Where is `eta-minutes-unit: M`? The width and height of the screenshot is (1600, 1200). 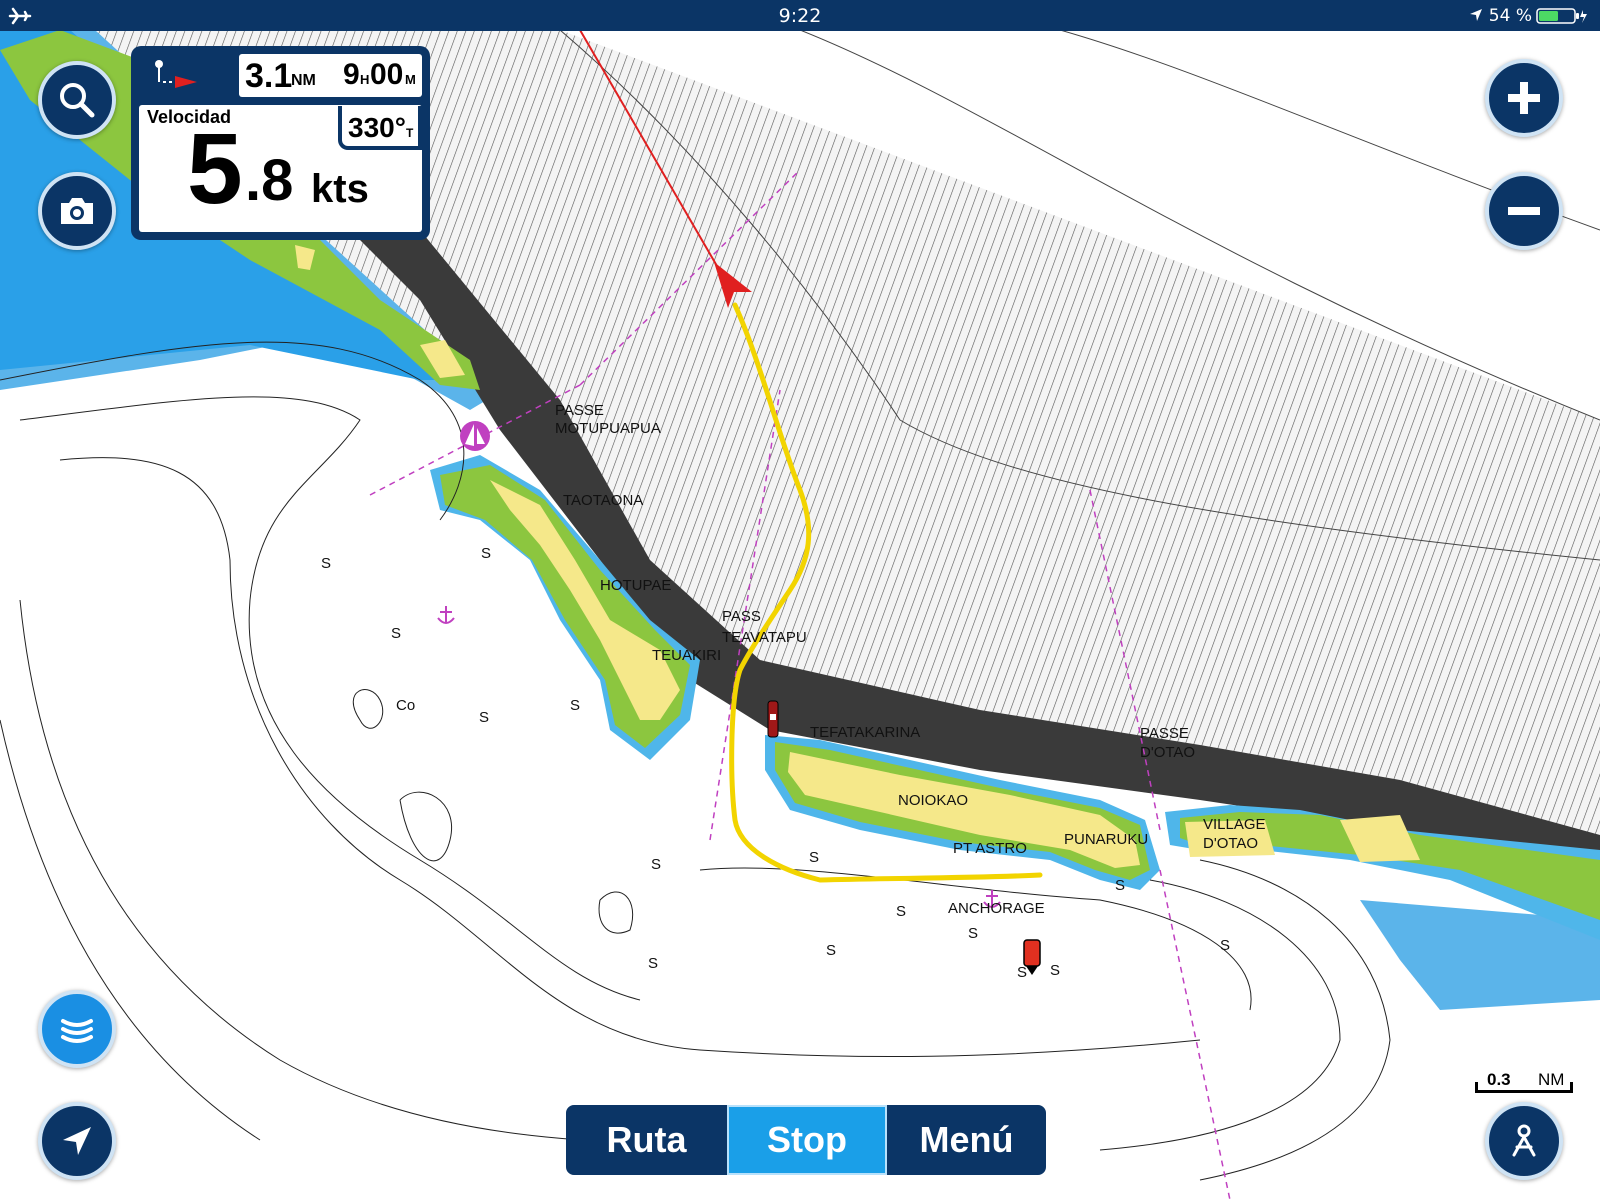 eta-minutes-unit: M is located at coordinates (410, 79).